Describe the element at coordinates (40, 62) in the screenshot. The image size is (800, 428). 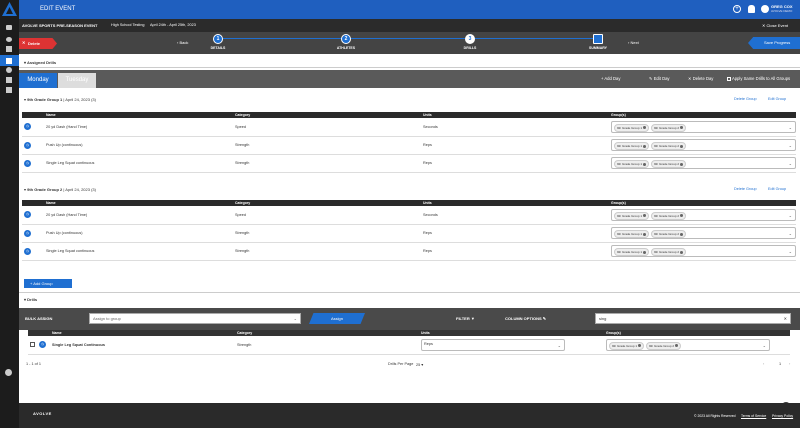
I see `assigned-drills-heading: ▾ Assigned Drills` at that location.